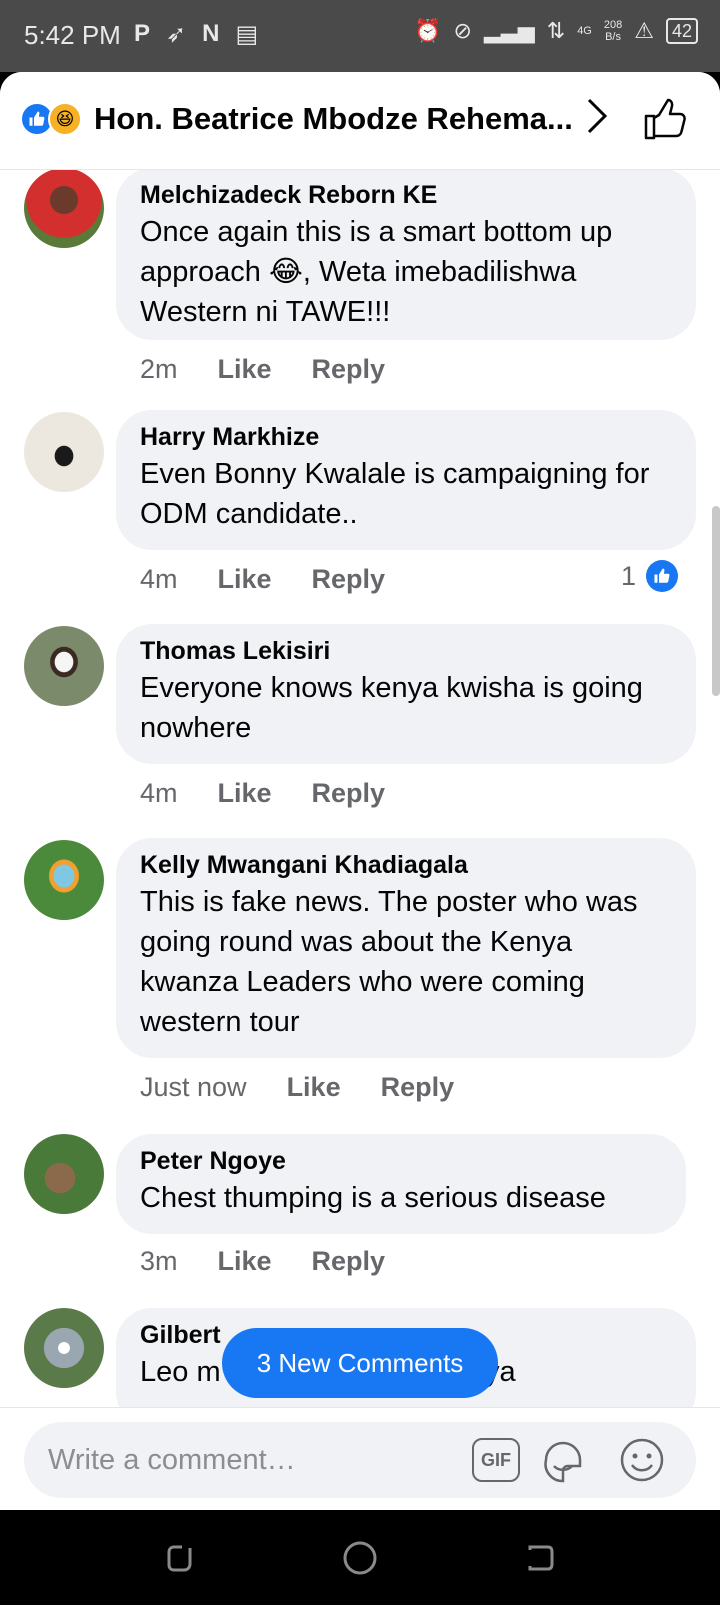  I want to click on like-count-number: 1, so click(628, 575).